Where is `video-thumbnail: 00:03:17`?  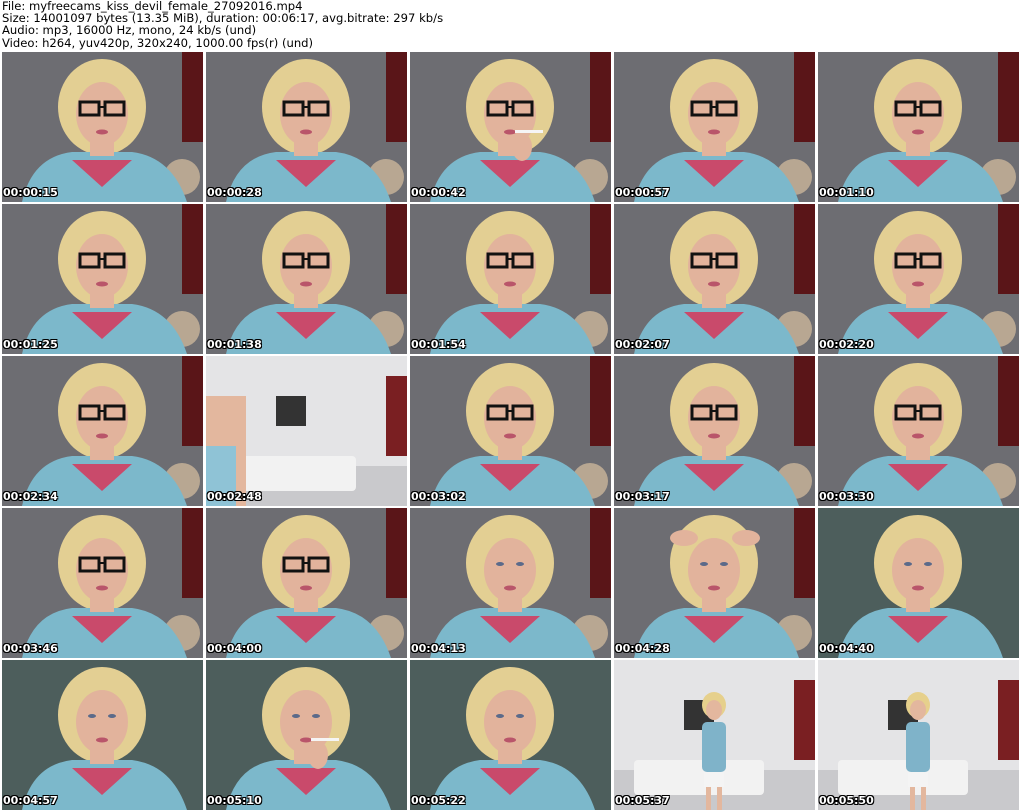 video-thumbnail: 00:03:17 is located at coordinates (714, 431).